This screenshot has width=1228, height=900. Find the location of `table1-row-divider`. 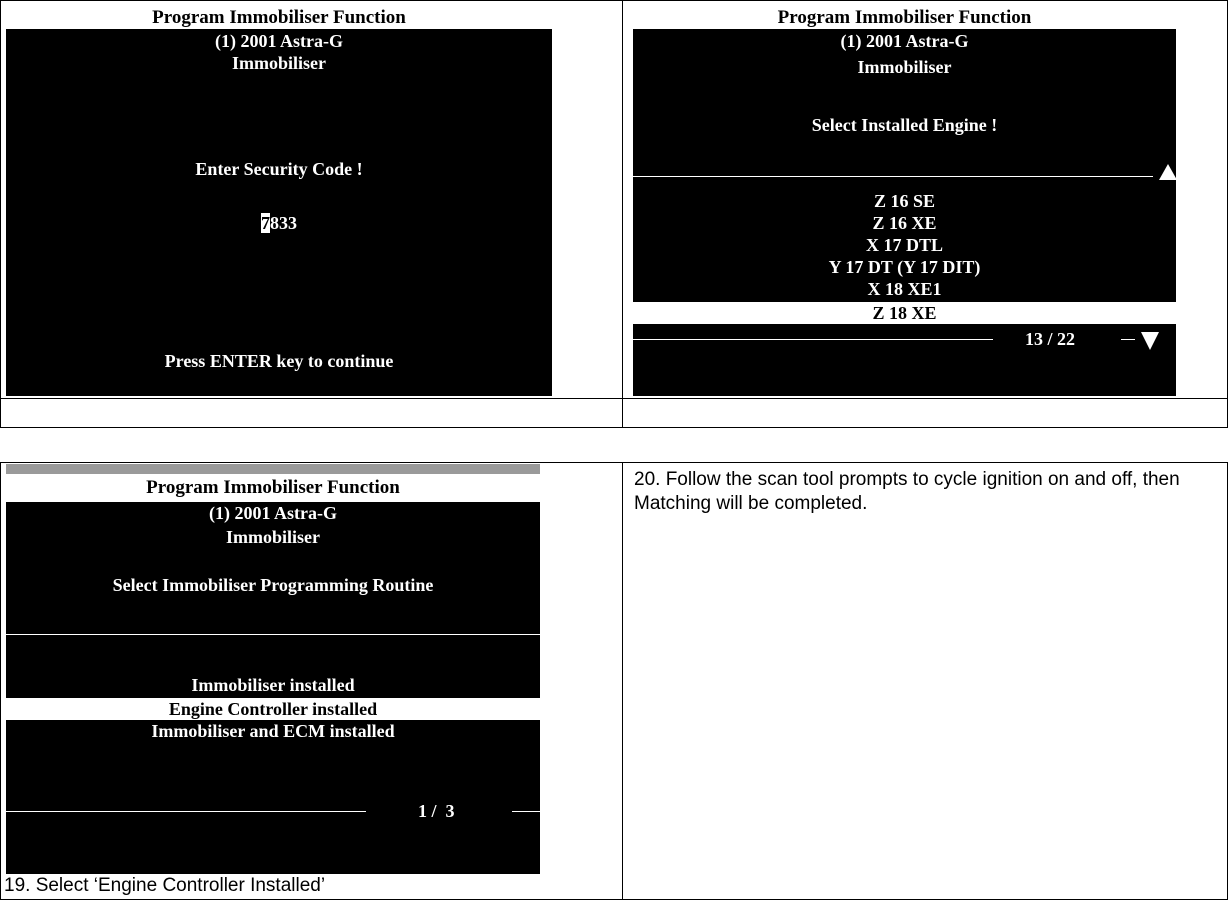

table1-row-divider is located at coordinates (614, 398).